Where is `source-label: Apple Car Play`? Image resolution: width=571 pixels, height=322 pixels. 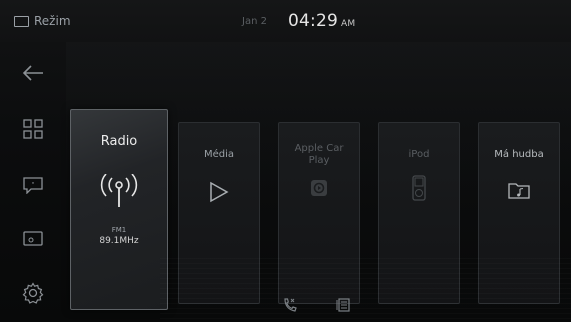 source-label: Apple Car Play is located at coordinates (319, 155).